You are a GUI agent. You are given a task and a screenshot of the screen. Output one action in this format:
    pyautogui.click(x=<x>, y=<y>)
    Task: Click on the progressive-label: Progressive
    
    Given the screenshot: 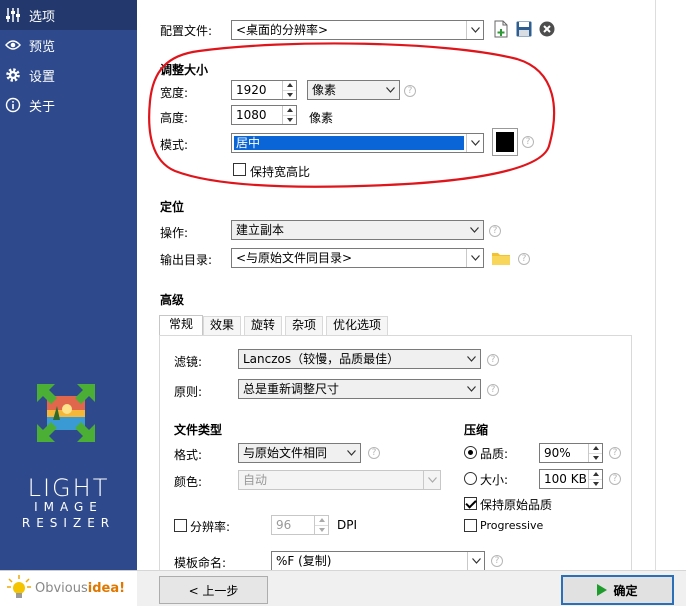 What is the action you would take?
    pyautogui.click(x=511, y=525)
    